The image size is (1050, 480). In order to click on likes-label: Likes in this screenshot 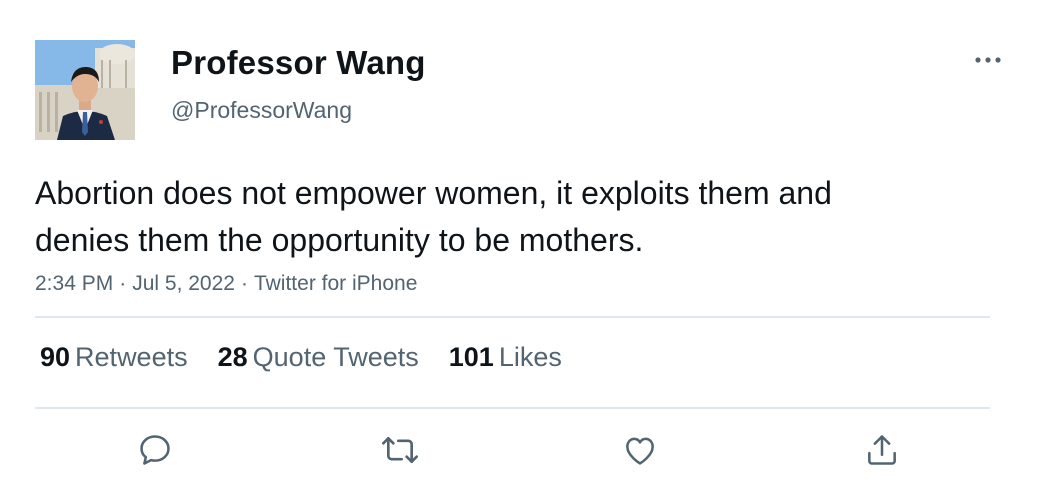, I will do `click(530, 357)`.